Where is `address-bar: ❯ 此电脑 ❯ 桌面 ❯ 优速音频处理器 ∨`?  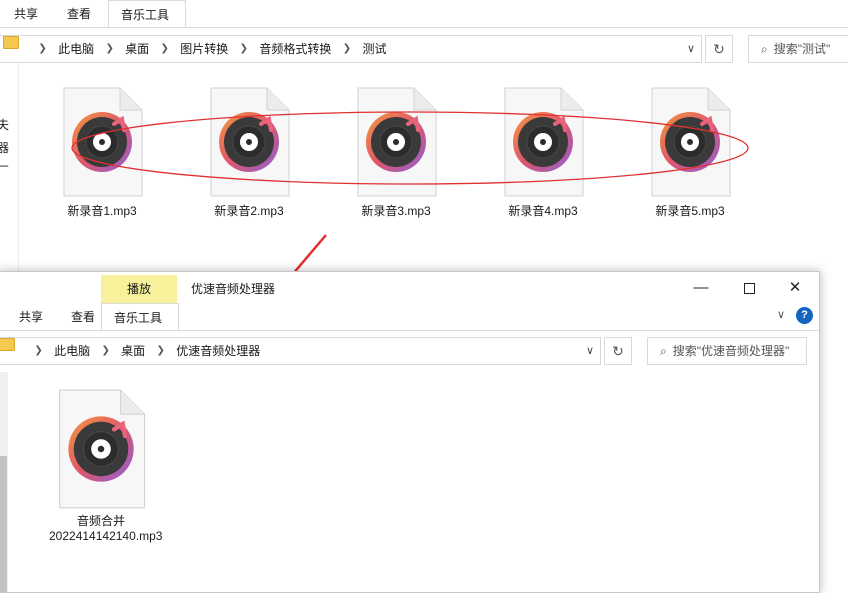
address-bar: ❯ 此电脑 ❯ 桌面 ❯ 优速音频处理器 ∨ is located at coordinates (300, 351).